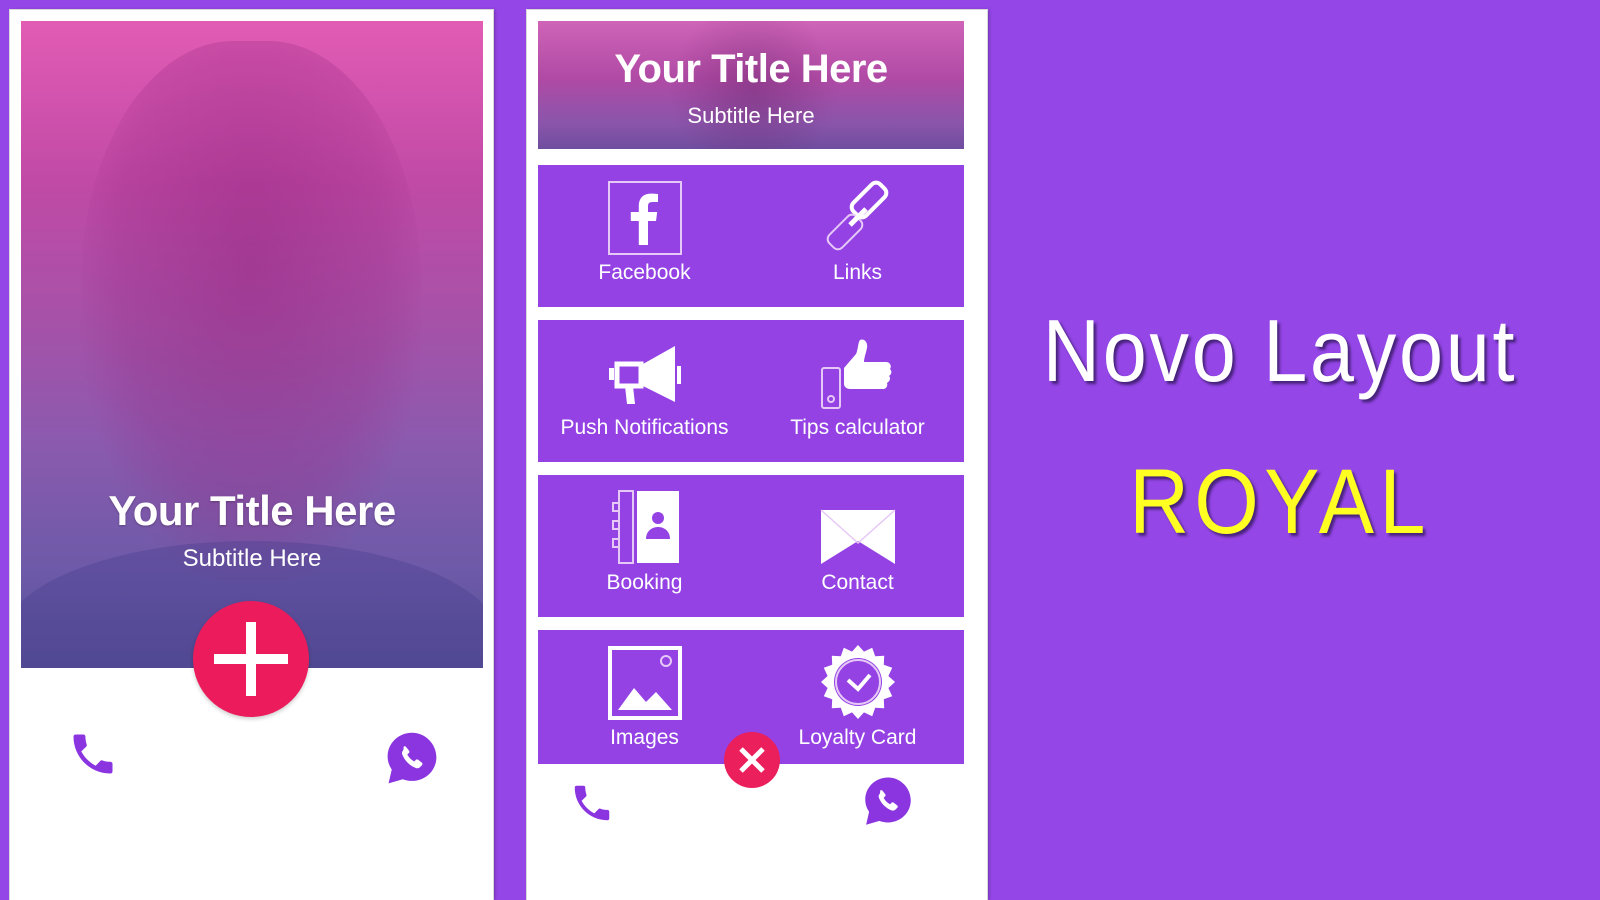  What do you see at coordinates (1280, 350) in the screenshot?
I see `promo-heading: Novo Layout` at bounding box center [1280, 350].